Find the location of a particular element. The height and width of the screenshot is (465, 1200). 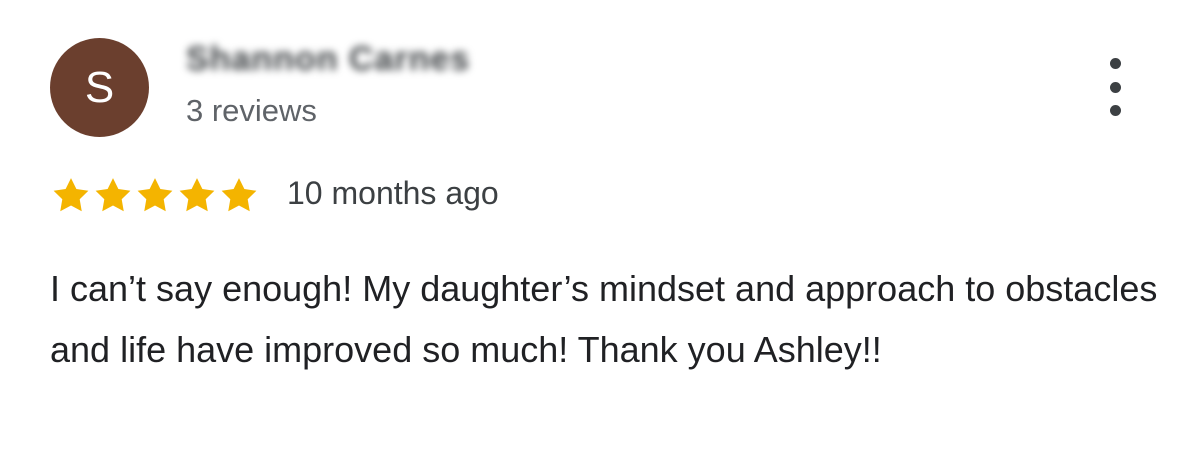

review-date: 10 months ago is located at coordinates (393, 193).